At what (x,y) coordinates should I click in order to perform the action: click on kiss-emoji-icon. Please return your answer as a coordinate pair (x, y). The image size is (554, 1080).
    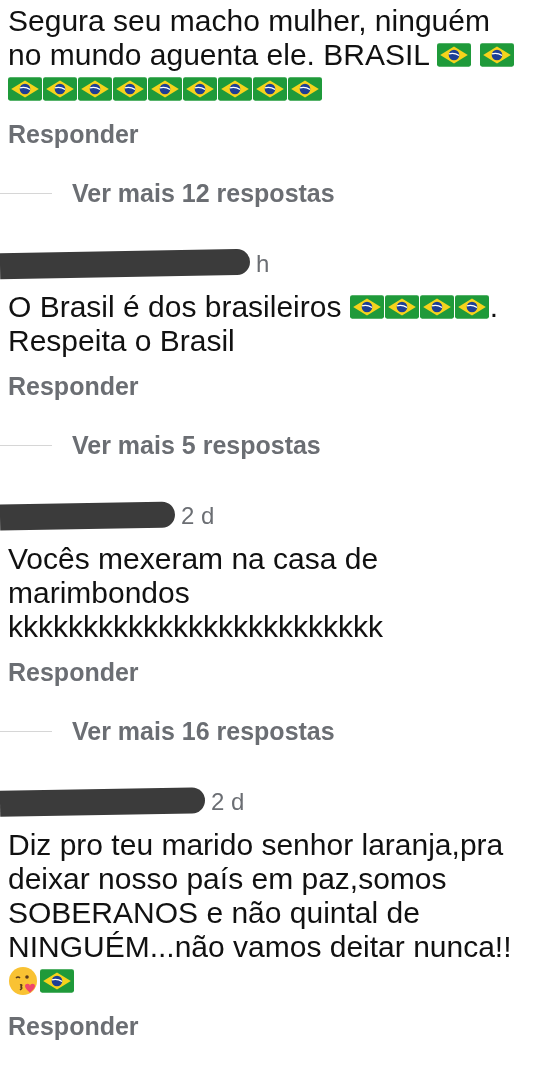
    Looking at the image, I should click on (24, 981).